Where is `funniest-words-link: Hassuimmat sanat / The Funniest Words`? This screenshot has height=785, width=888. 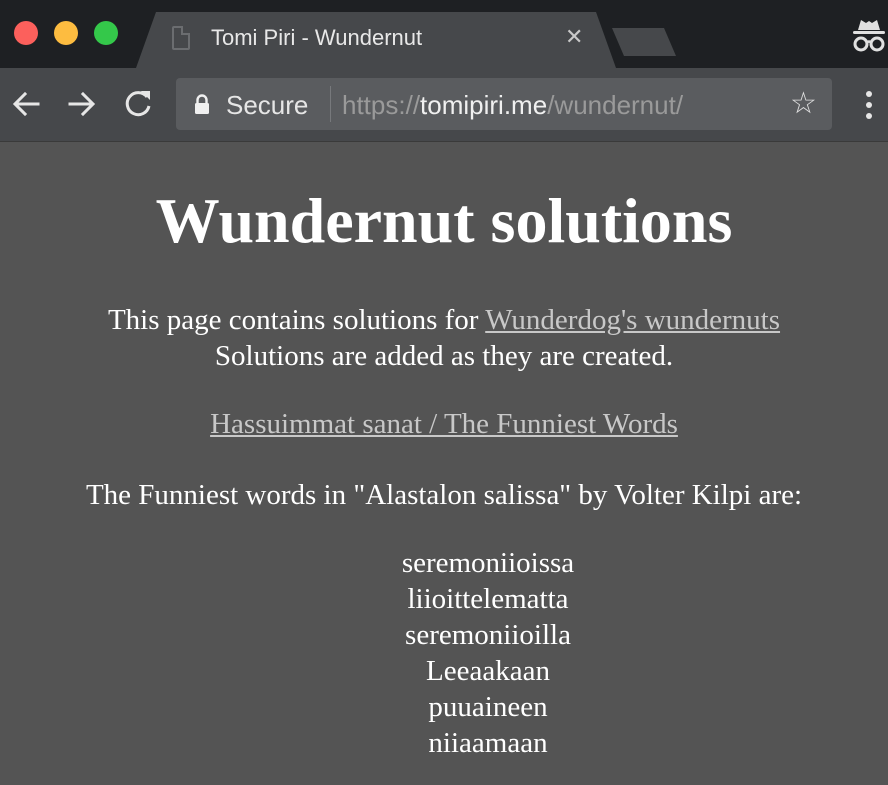
funniest-words-link: Hassuimmat sanat / The Funniest Words is located at coordinates (444, 424).